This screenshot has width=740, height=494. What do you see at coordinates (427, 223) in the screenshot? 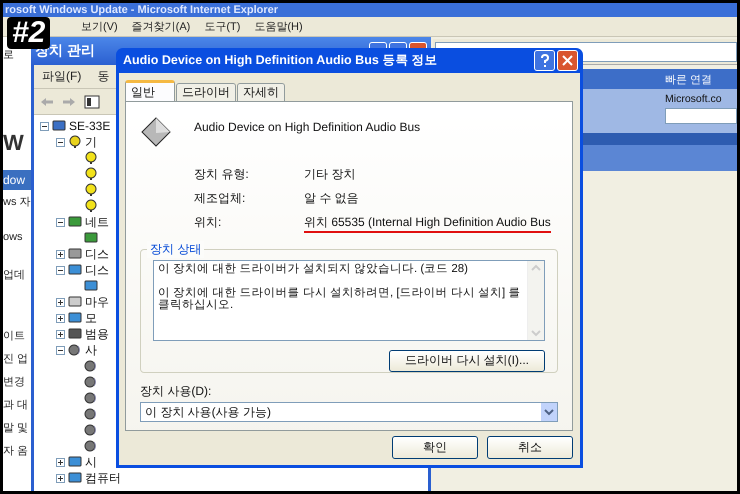
I see `property-value: 위치 65535 (Internal High Definition Audio Bus` at bounding box center [427, 223].